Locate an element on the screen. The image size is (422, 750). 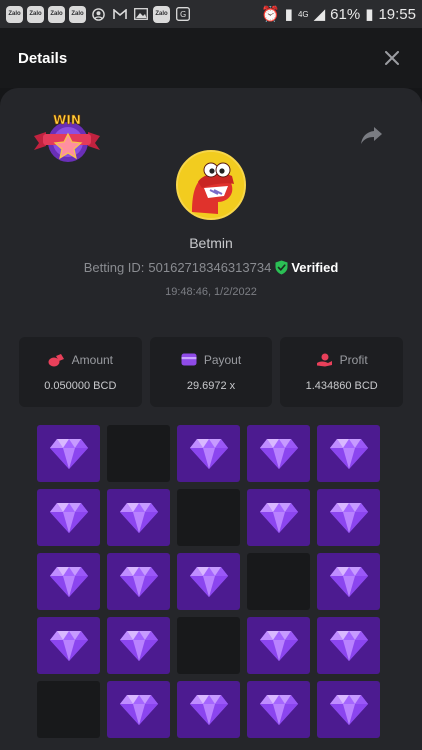
network-type: 4G is located at coordinates (303, 14).